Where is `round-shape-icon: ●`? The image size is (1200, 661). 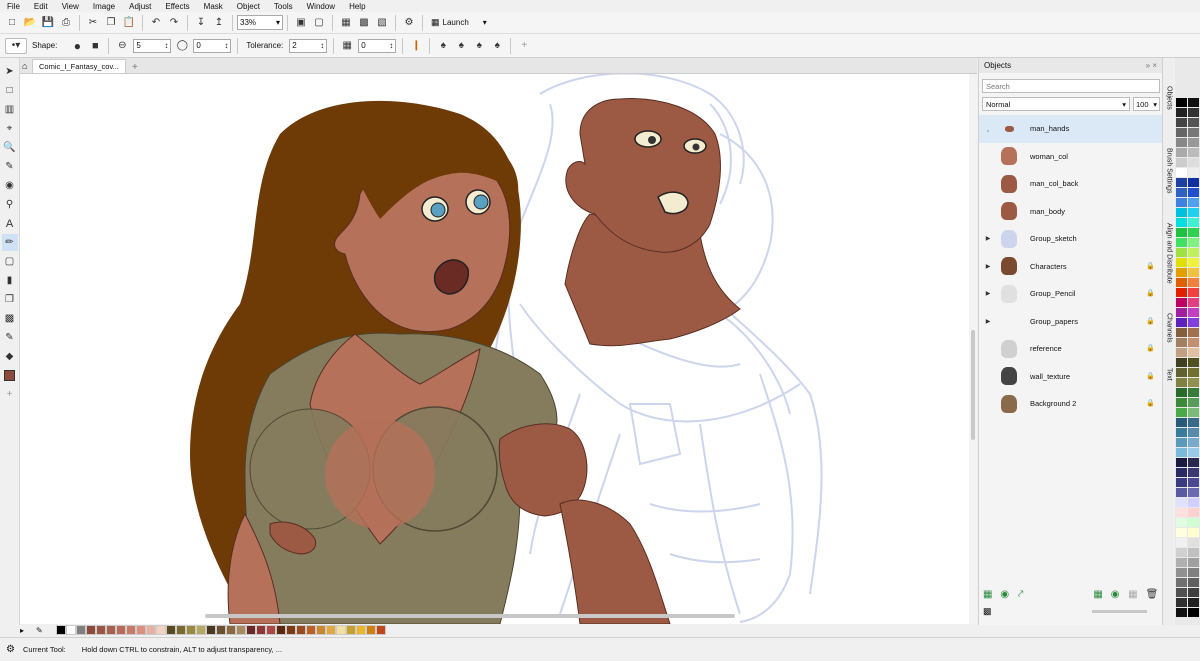
round-shape-icon: ● is located at coordinates (77, 46).